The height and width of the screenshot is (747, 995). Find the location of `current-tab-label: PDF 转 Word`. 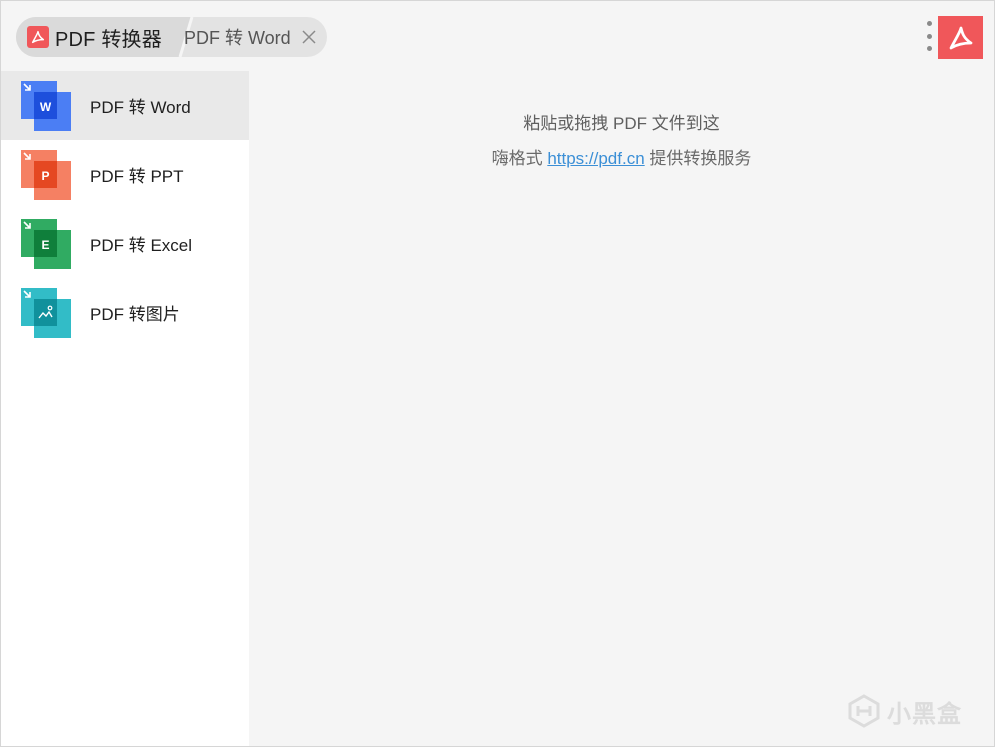

current-tab-label: PDF 转 Word is located at coordinates (237, 38).